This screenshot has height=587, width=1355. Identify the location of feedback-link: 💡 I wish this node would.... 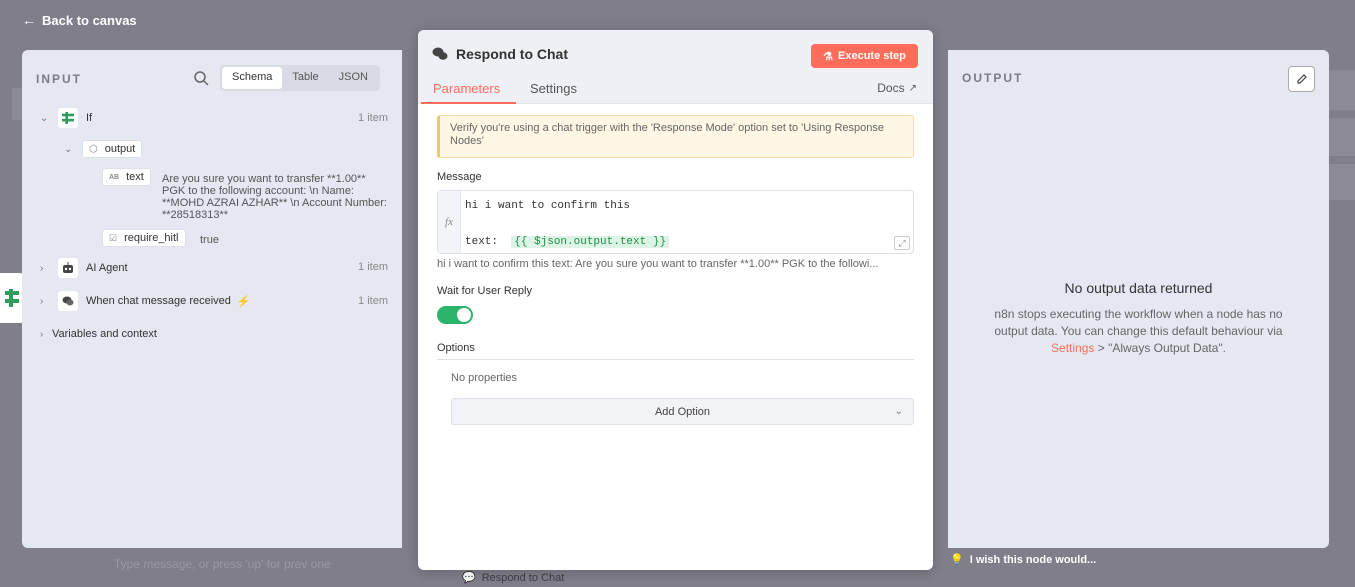
(1023, 560).